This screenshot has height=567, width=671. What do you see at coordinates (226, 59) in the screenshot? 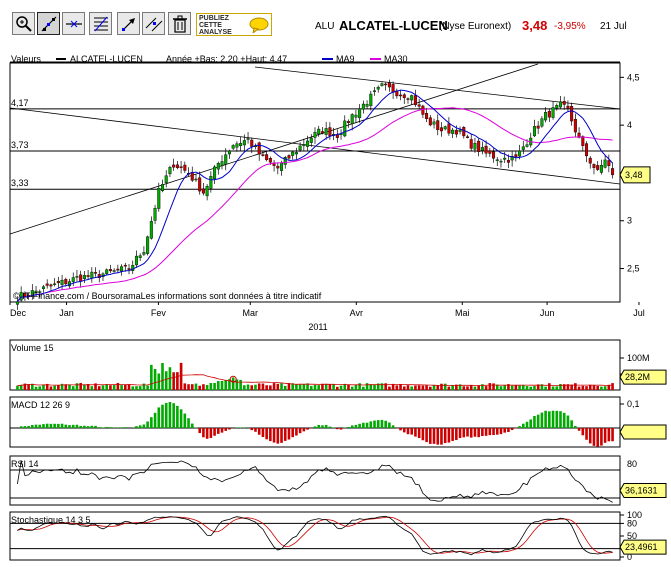
I see `year-range-label: Année +Bas: 2,20 +Haut: 4,47` at bounding box center [226, 59].